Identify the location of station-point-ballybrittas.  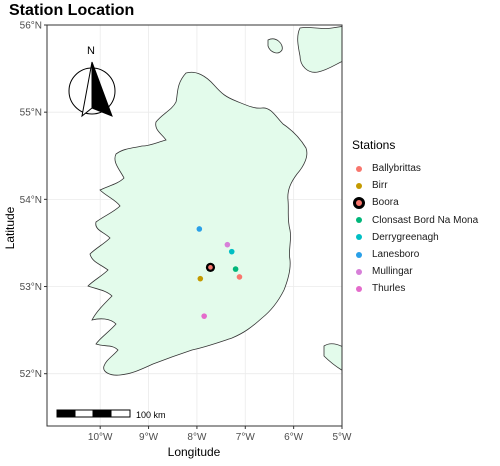
(239, 277).